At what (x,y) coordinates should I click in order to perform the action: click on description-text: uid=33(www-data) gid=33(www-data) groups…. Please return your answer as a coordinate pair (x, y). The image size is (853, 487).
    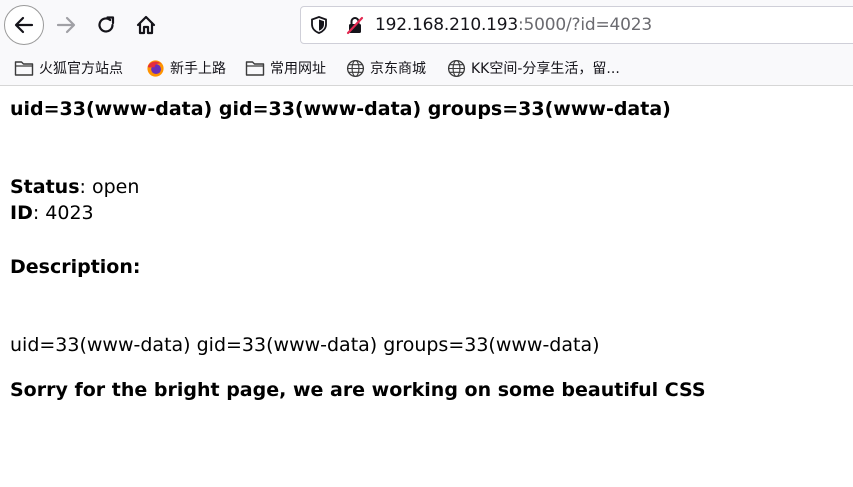
    Looking at the image, I should click on (305, 345).